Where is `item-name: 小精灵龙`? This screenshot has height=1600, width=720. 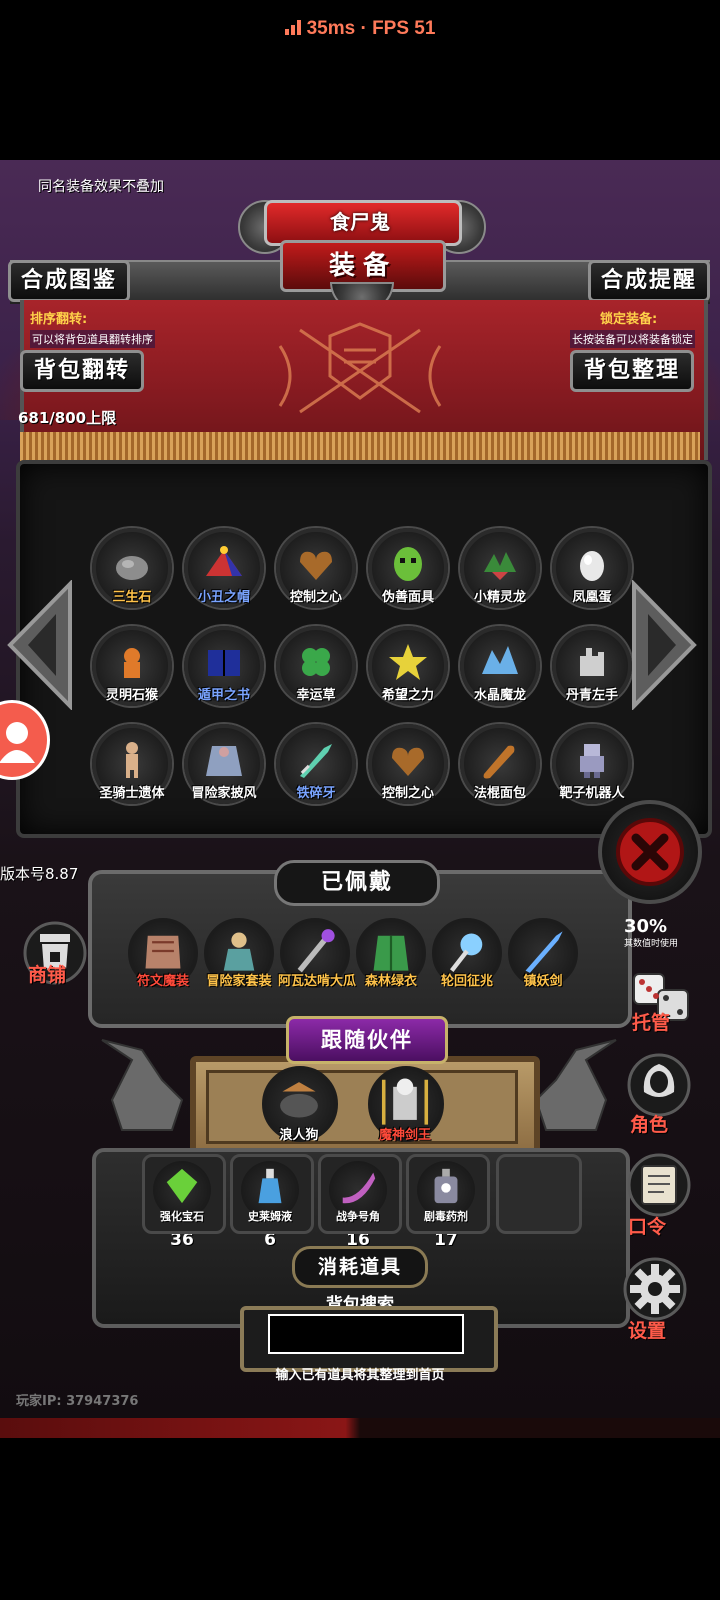 item-name: 小精灵龙 is located at coordinates (499, 597).